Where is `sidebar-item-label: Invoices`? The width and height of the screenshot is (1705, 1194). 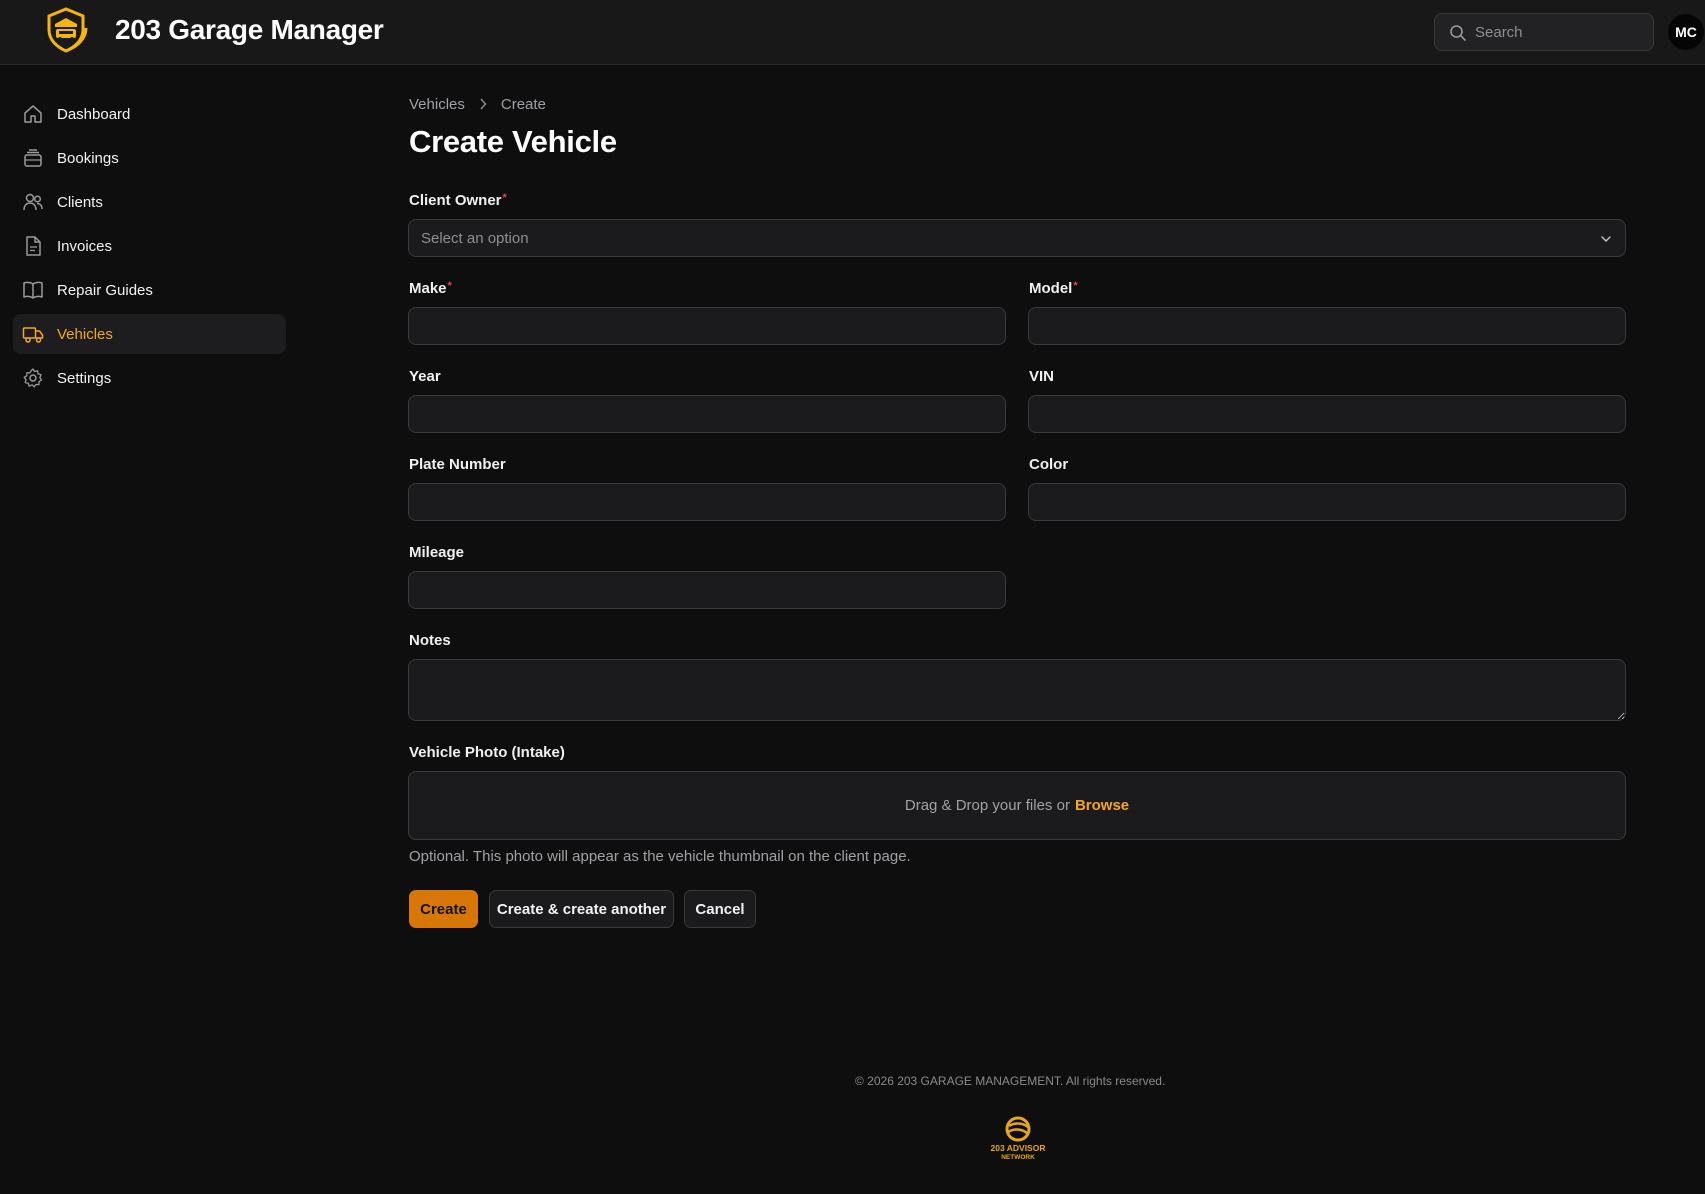
sidebar-item-label: Invoices is located at coordinates (85, 246).